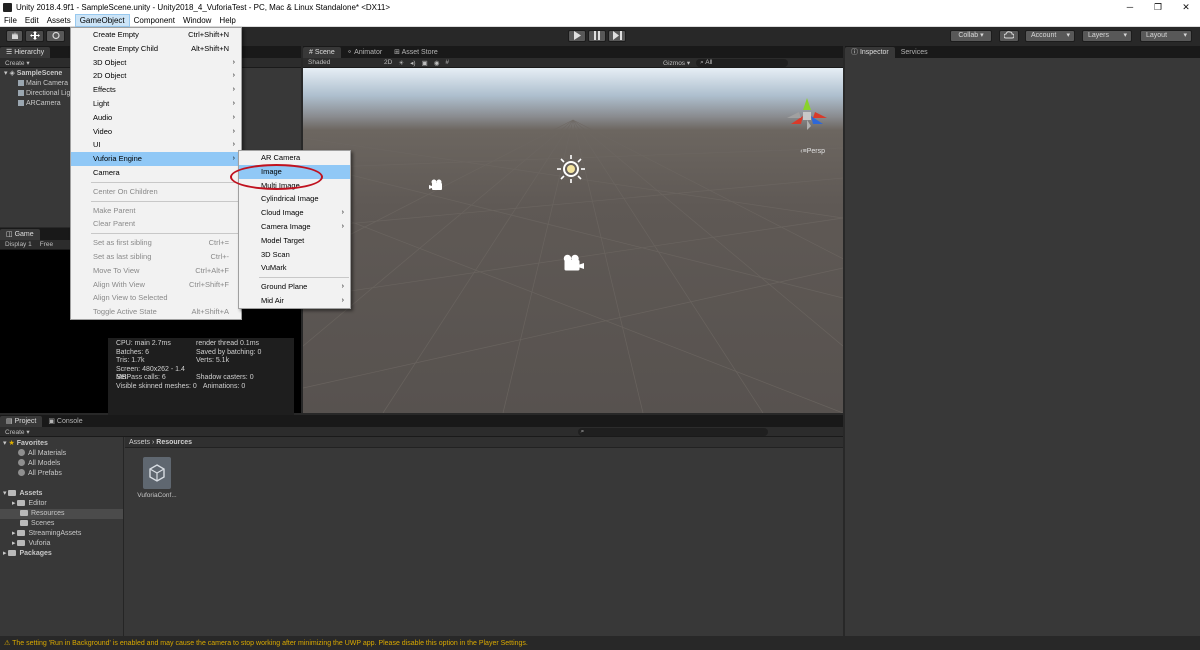 The height and width of the screenshot is (650, 1200). What do you see at coordinates (156, 145) in the screenshot?
I see `menu-item-ui: UI ›` at bounding box center [156, 145].